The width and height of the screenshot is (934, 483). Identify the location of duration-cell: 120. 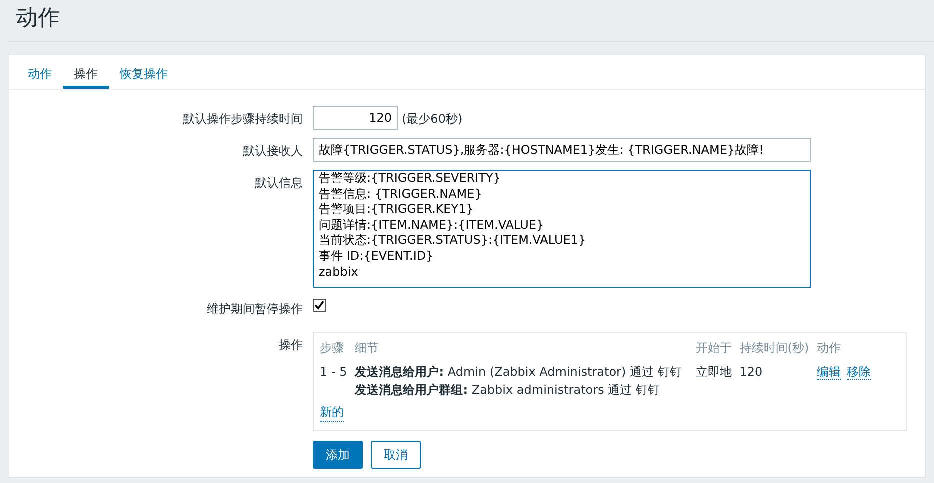
(779, 381).